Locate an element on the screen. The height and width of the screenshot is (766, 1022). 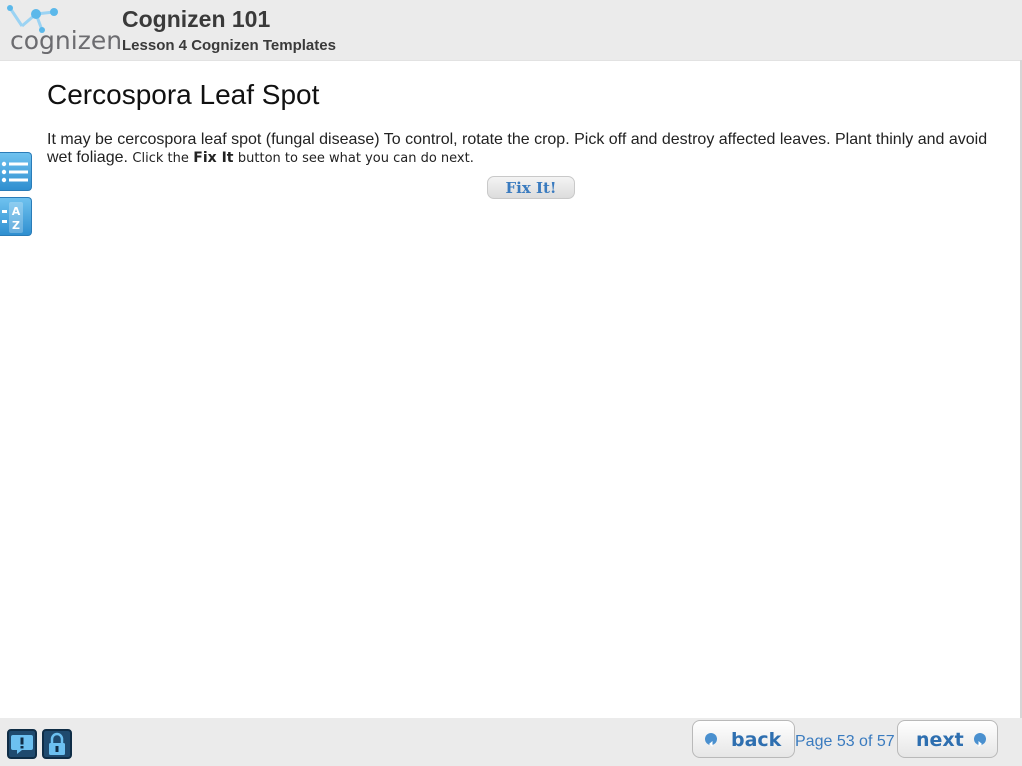
svg-text: A is located at coordinates (16, 211).